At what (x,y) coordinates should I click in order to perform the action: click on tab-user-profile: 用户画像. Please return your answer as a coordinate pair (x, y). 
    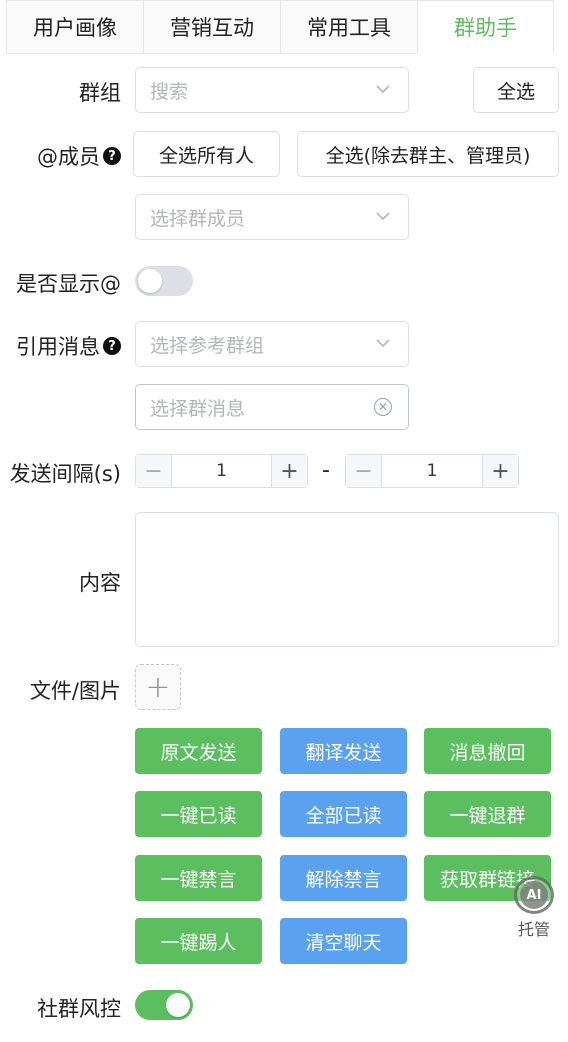
    Looking at the image, I should click on (74, 27).